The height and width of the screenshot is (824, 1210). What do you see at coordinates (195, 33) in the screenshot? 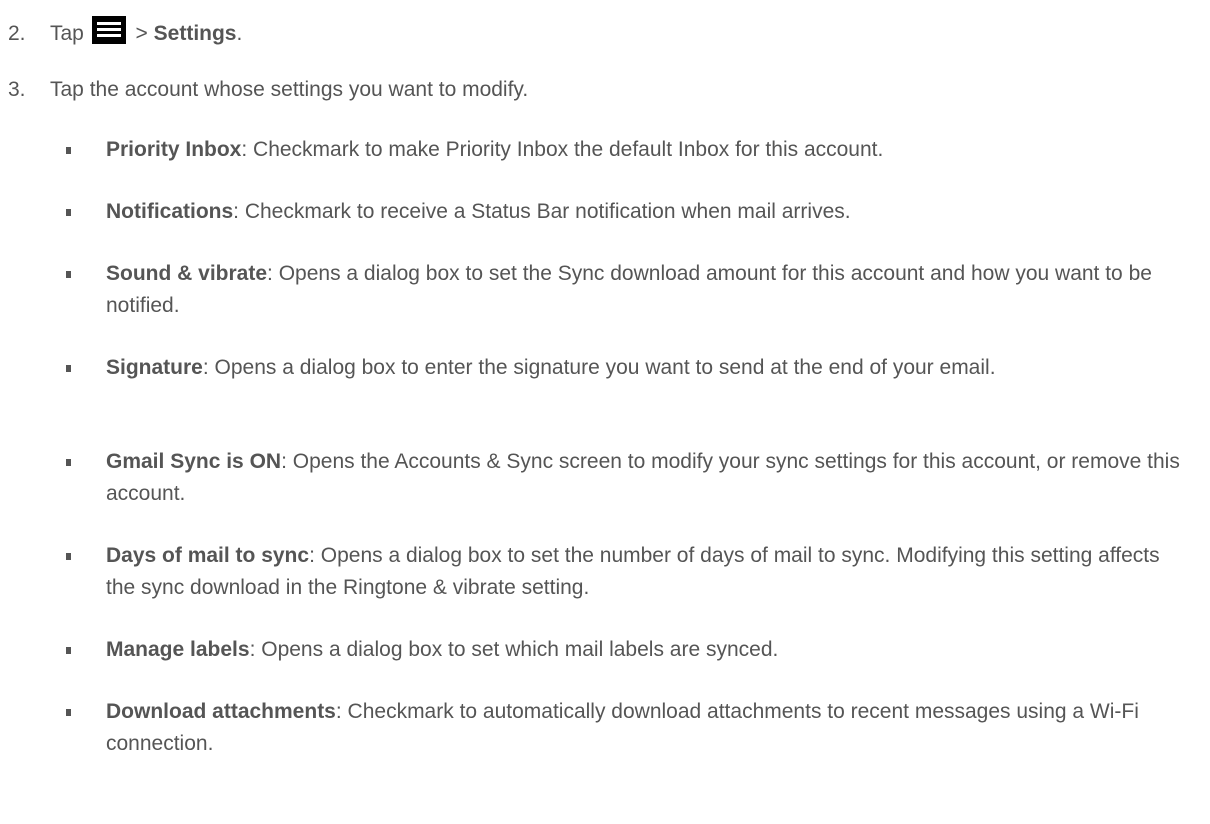
I see `settings-label: Settings` at bounding box center [195, 33].